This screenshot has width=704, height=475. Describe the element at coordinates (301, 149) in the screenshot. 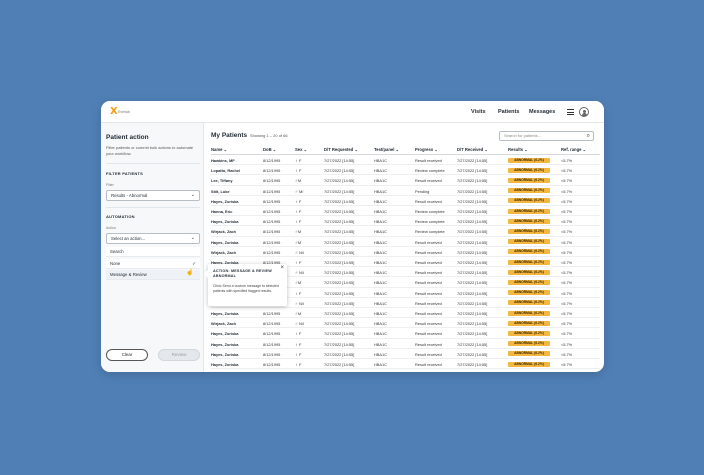

I see `column-header-sex: Sex ⌄` at that location.